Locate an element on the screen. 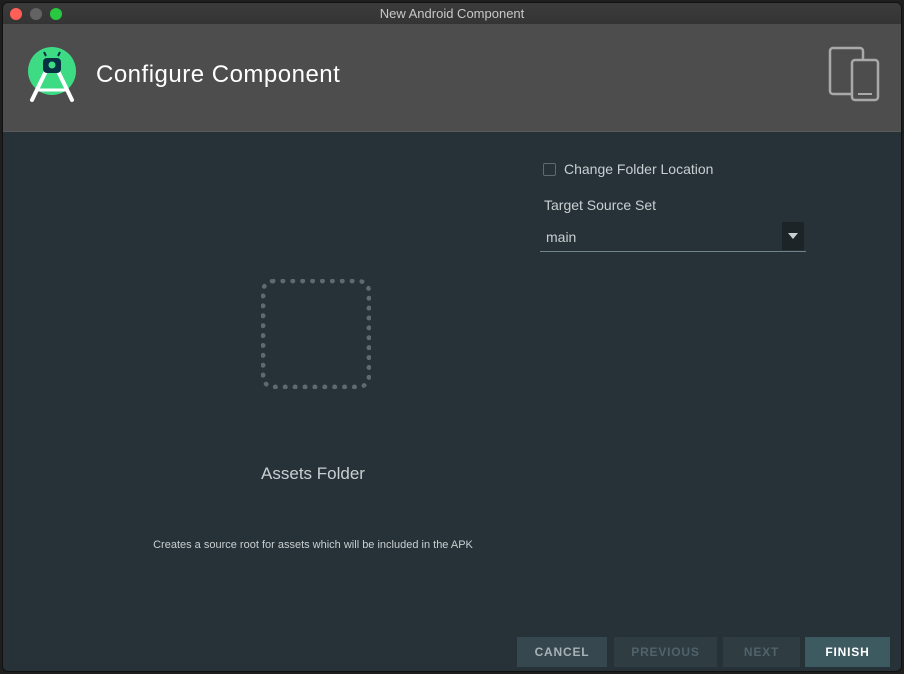 The image size is (904, 674). chevron-down-icon is located at coordinates (793, 236).